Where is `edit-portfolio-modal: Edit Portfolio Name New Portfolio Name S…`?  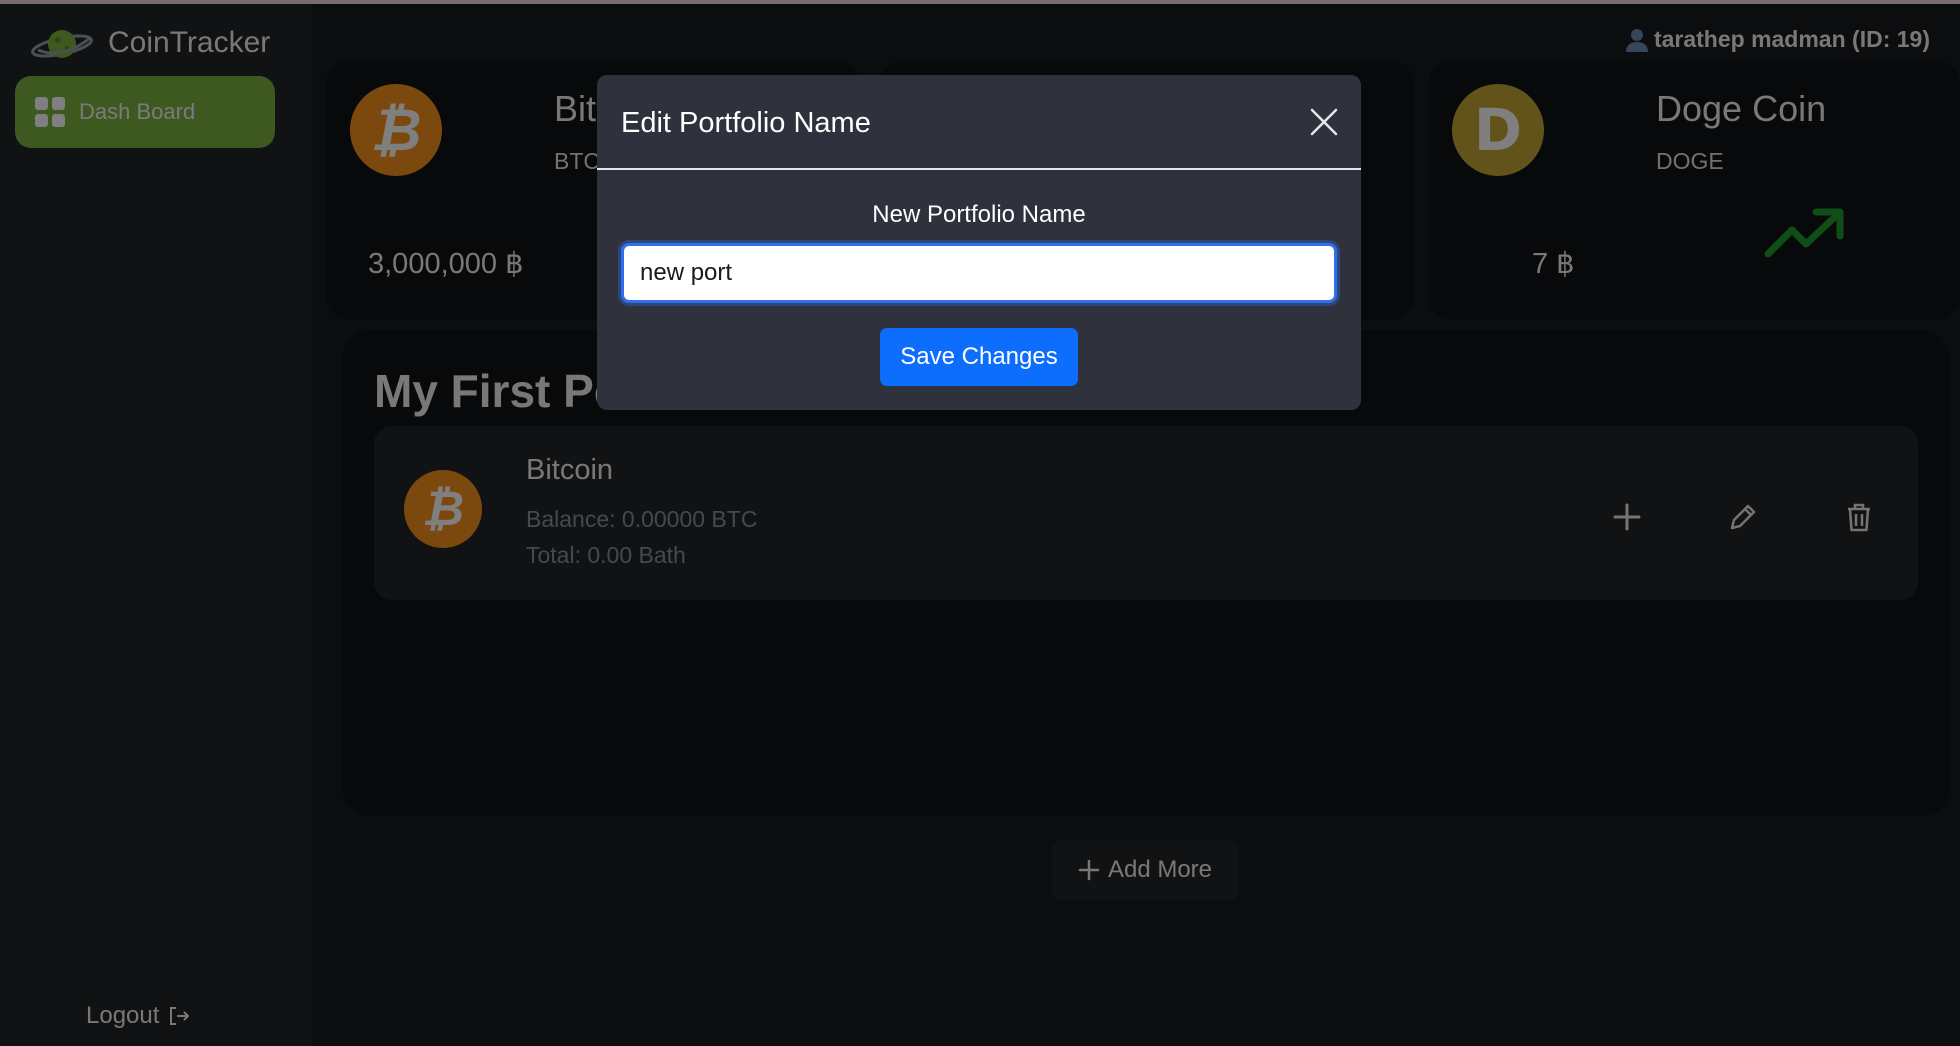
edit-portfolio-modal: Edit Portfolio Name New Portfolio Name S… is located at coordinates (979, 242).